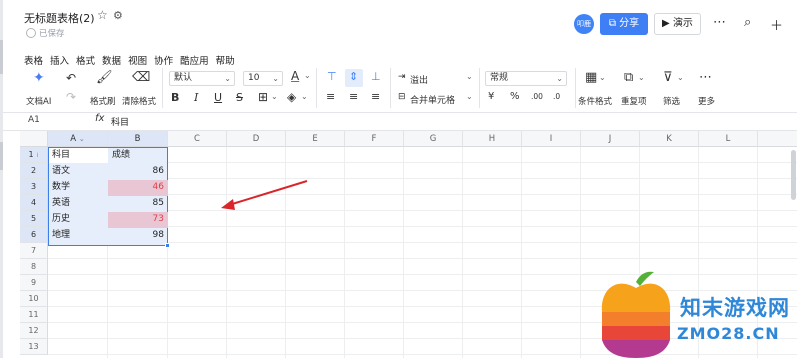  Describe the element at coordinates (85, 60) in the screenshot. I see `menu-item-format: 格式` at that location.